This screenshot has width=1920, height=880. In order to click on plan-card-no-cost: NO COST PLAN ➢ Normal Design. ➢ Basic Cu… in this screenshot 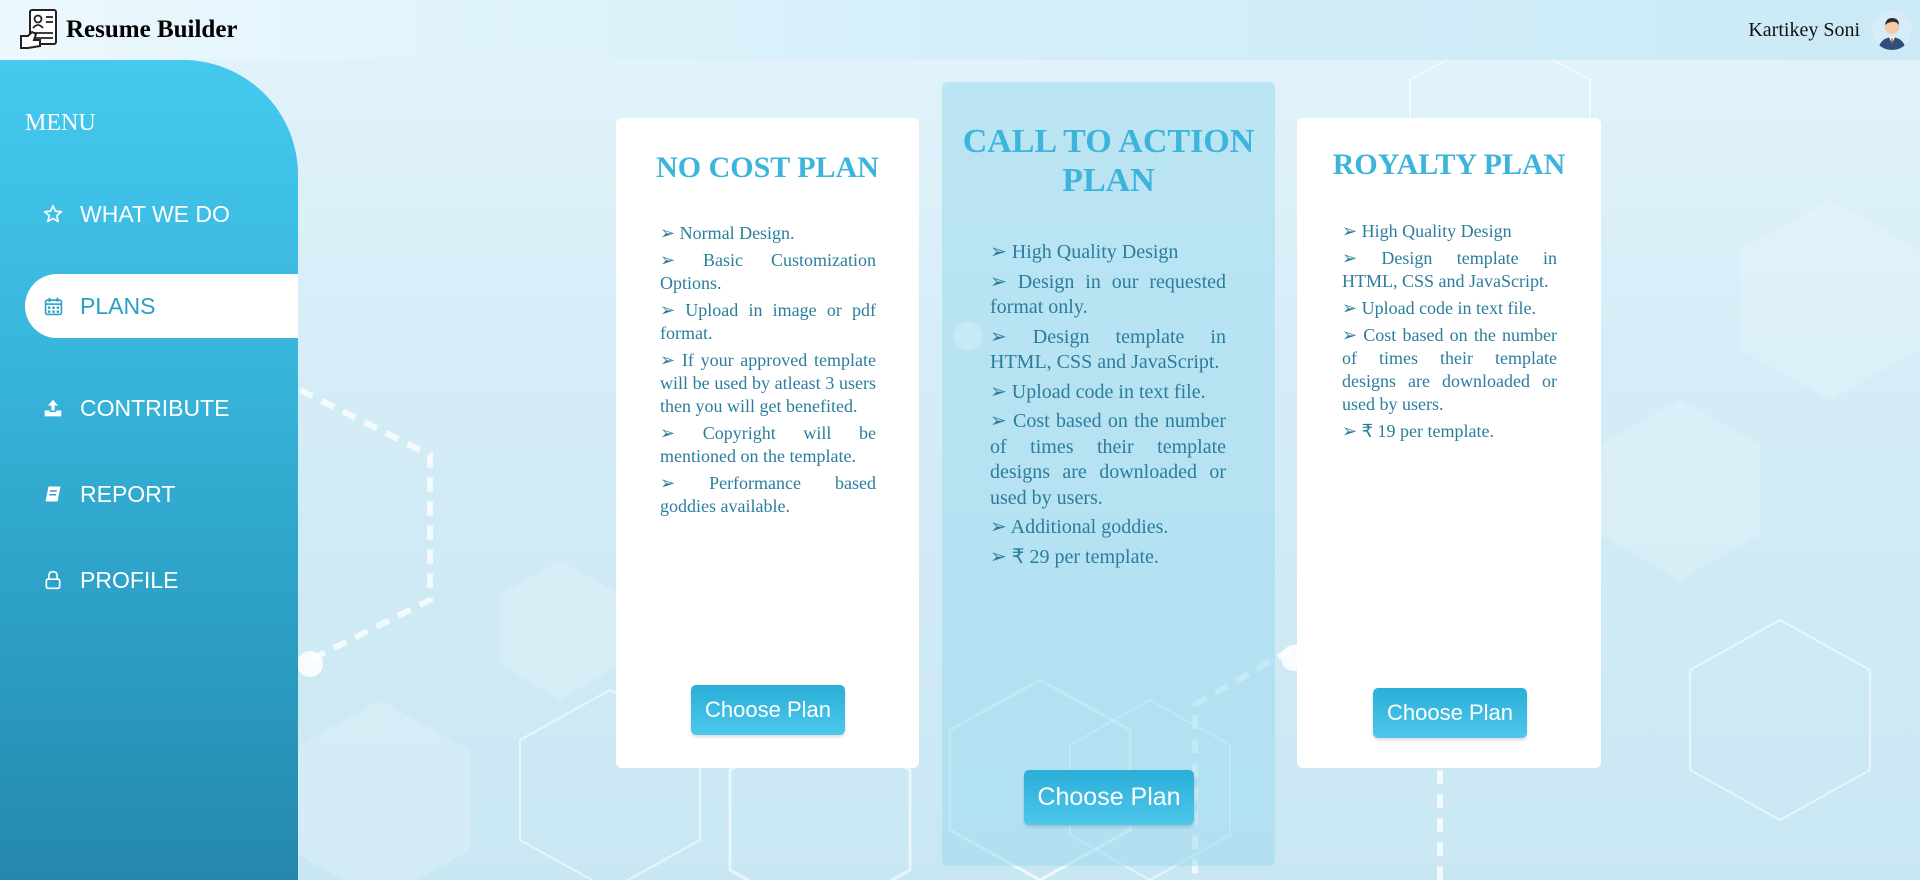, I will do `click(767, 443)`.